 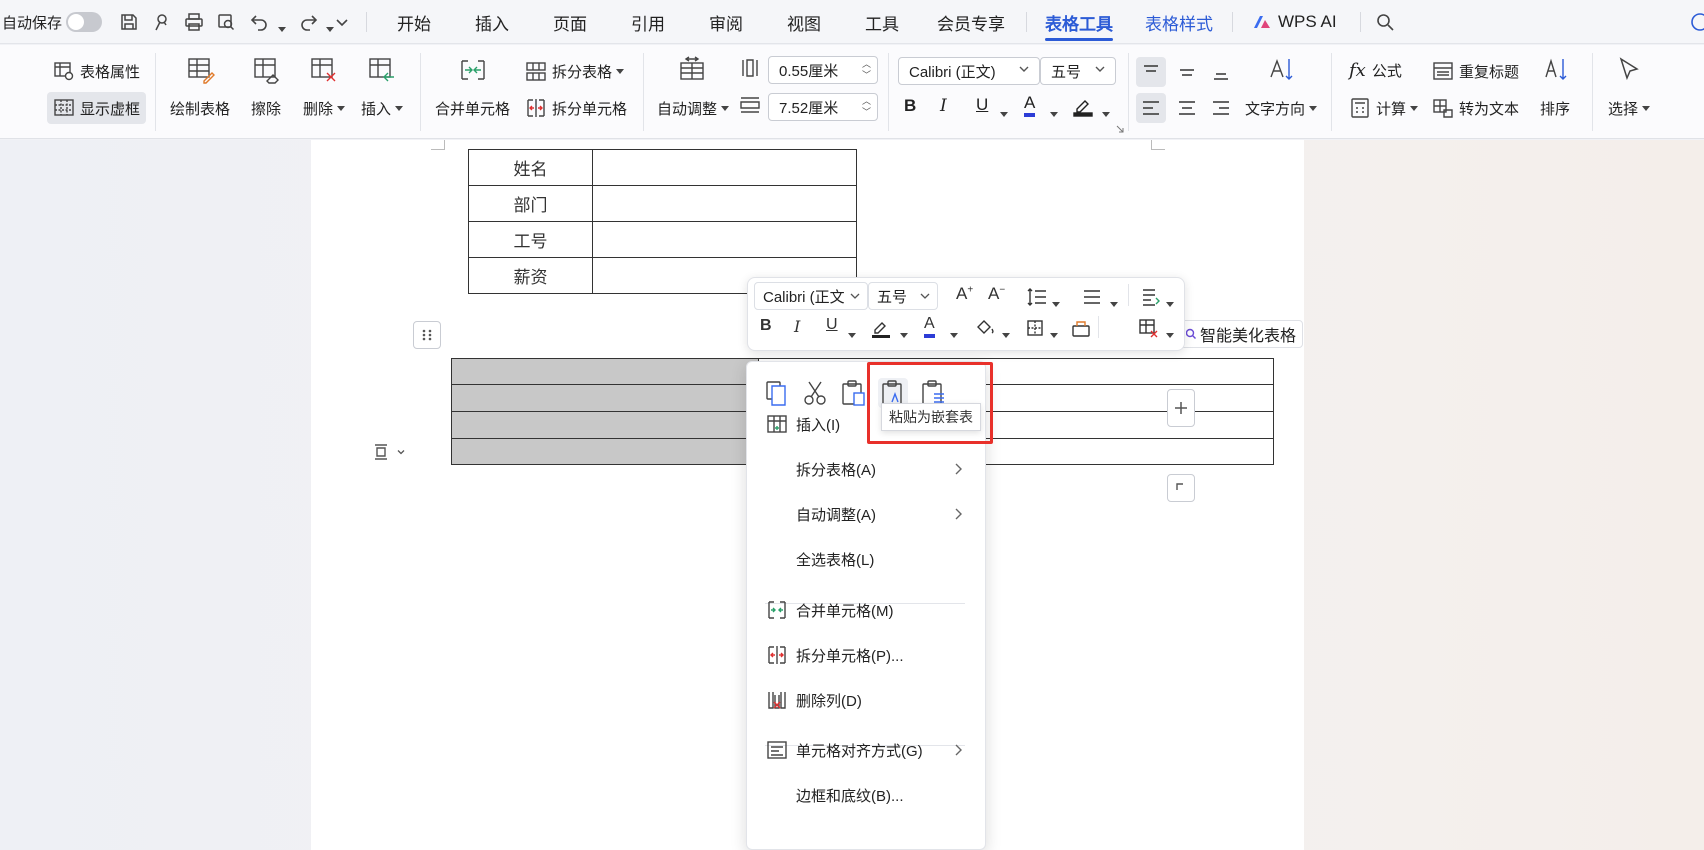 I want to click on paragraph-icon, so click(x=1151, y=297).